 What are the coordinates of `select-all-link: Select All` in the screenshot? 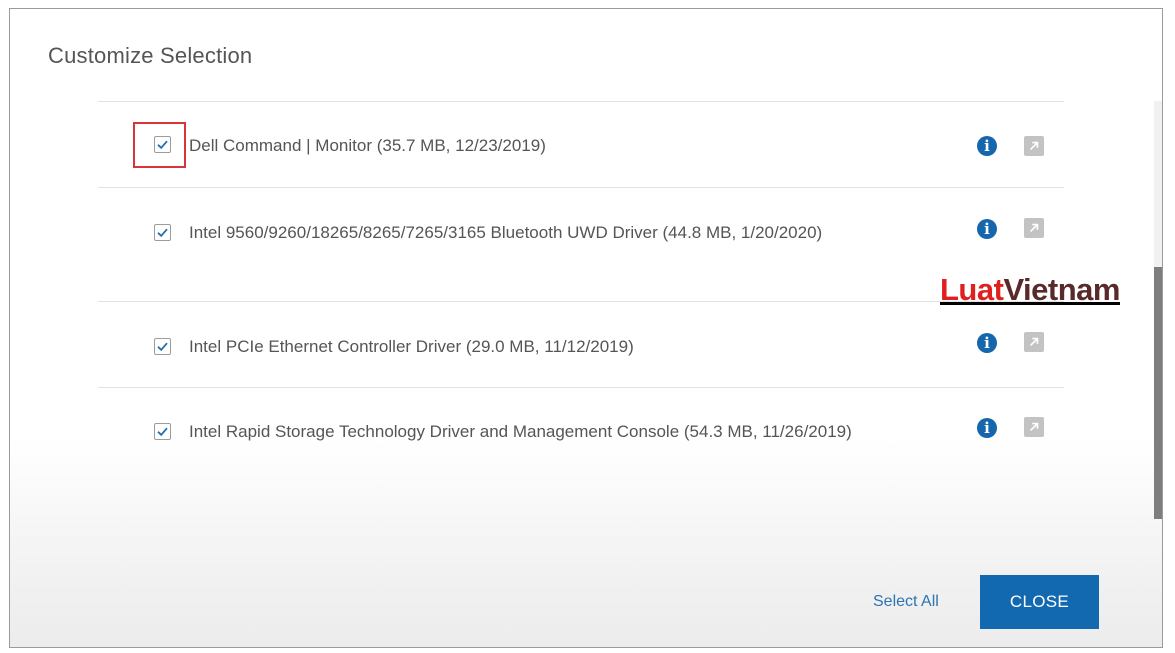 It's located at (906, 602).